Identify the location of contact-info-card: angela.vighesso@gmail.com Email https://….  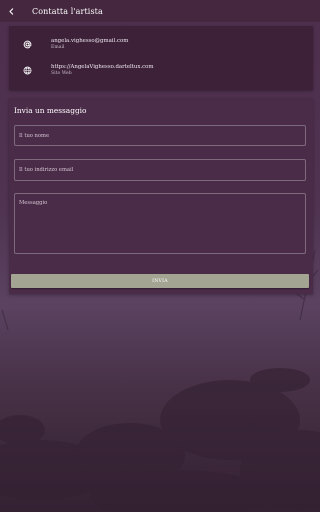
(161, 58).